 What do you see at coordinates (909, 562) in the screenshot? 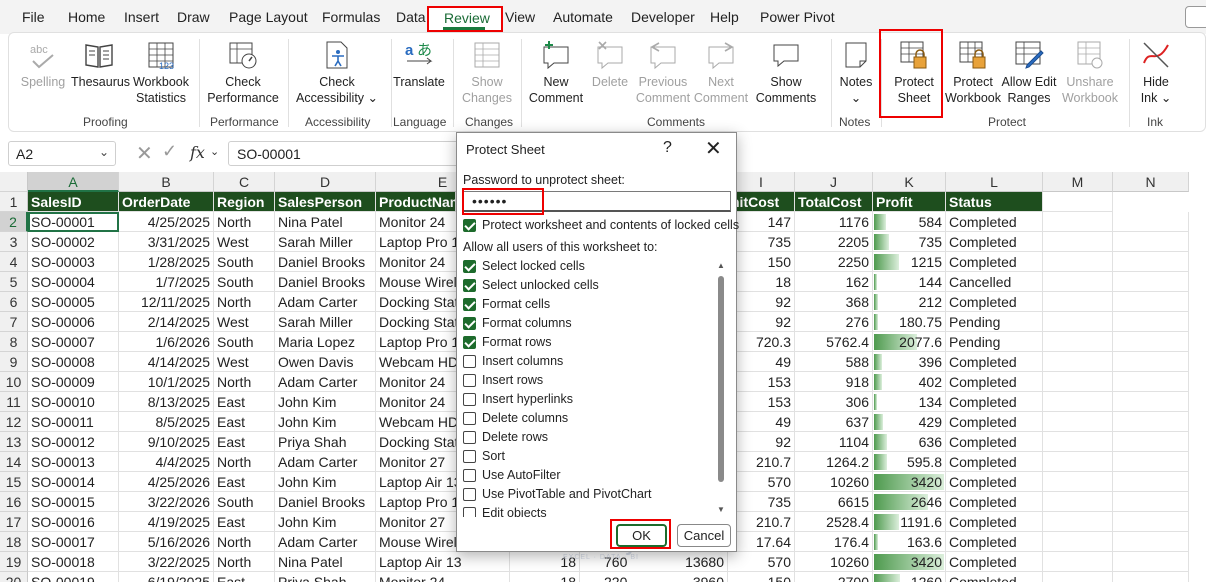
I see `table-cell: 3420` at bounding box center [909, 562].